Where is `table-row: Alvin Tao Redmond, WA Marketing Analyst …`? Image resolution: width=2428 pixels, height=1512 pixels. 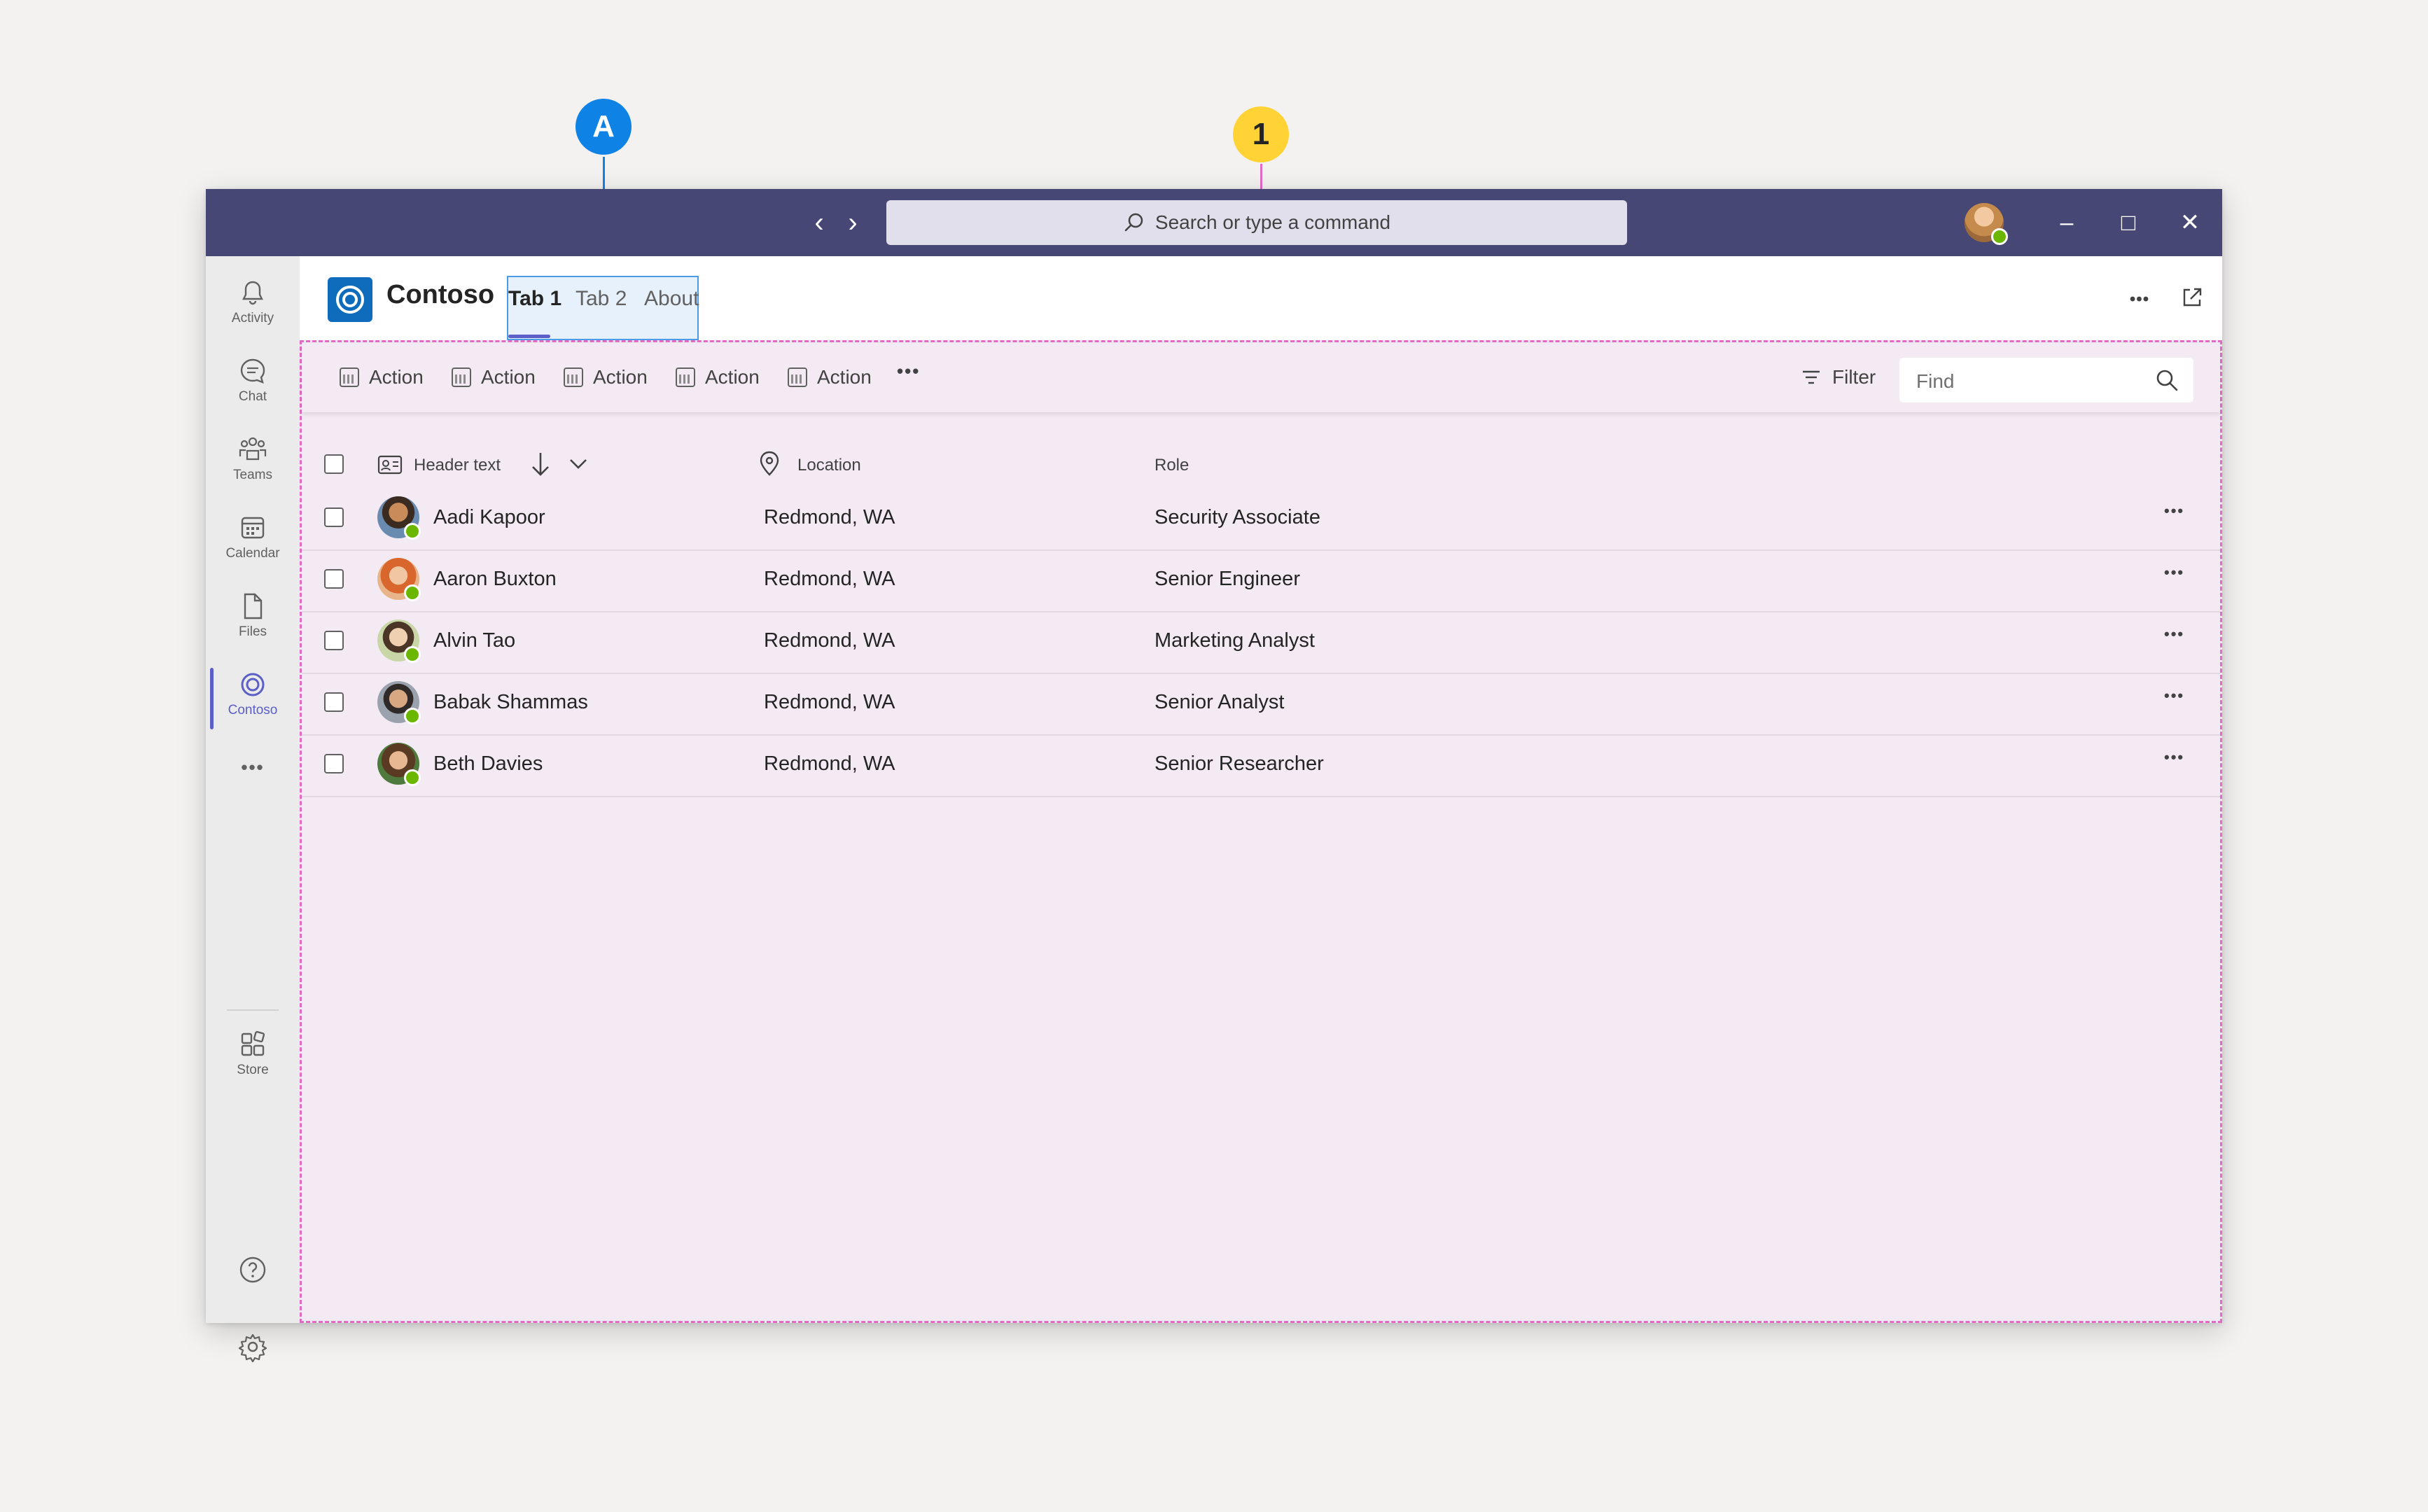
table-row: Alvin Tao Redmond, WA Marketing Analyst … is located at coordinates (1261, 642).